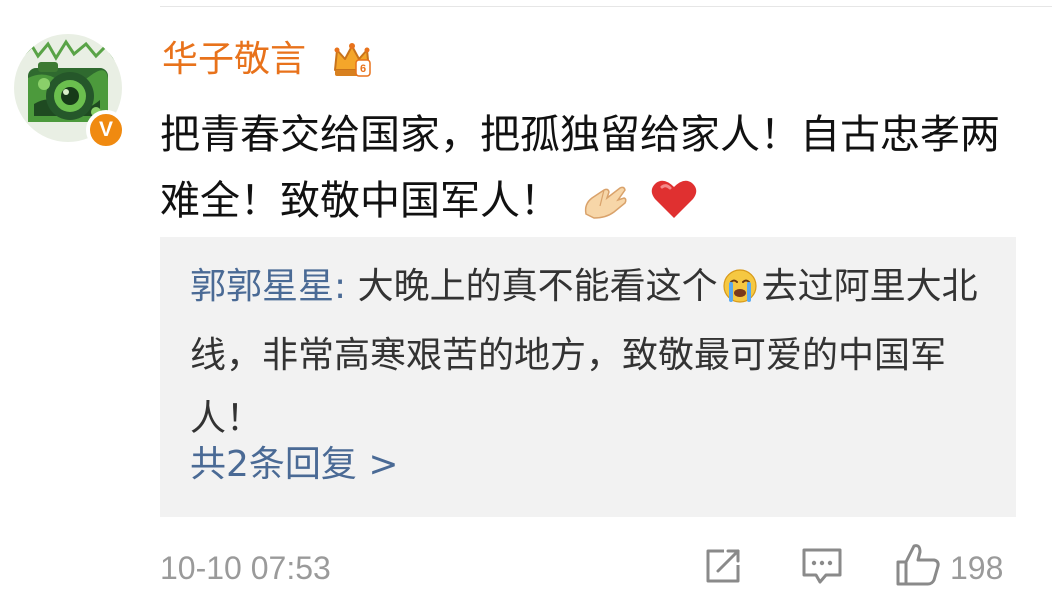  What do you see at coordinates (537, 286) in the screenshot?
I see `reply-text-part-1: 大晚上的真不能看这个` at bounding box center [537, 286].